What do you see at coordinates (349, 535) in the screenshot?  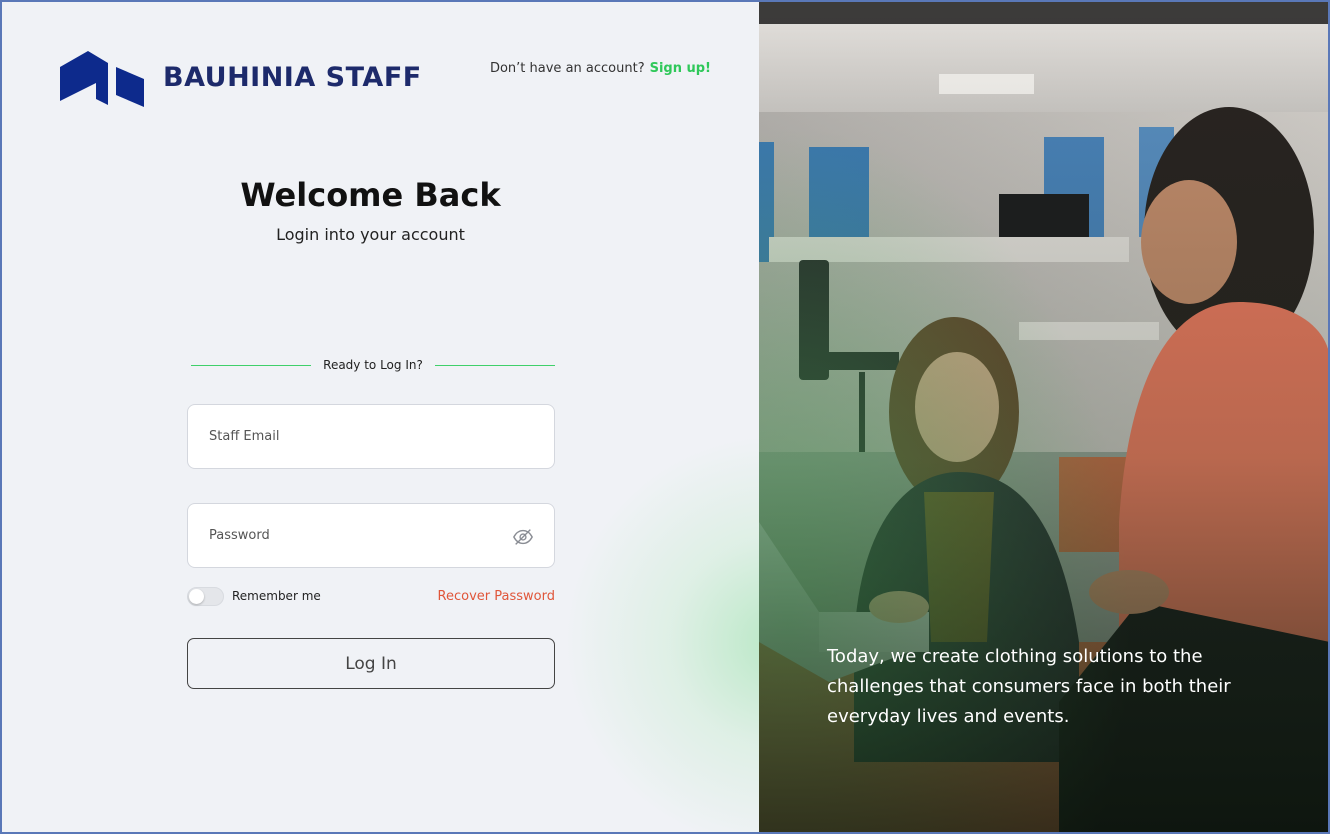 I see `password-input` at bounding box center [349, 535].